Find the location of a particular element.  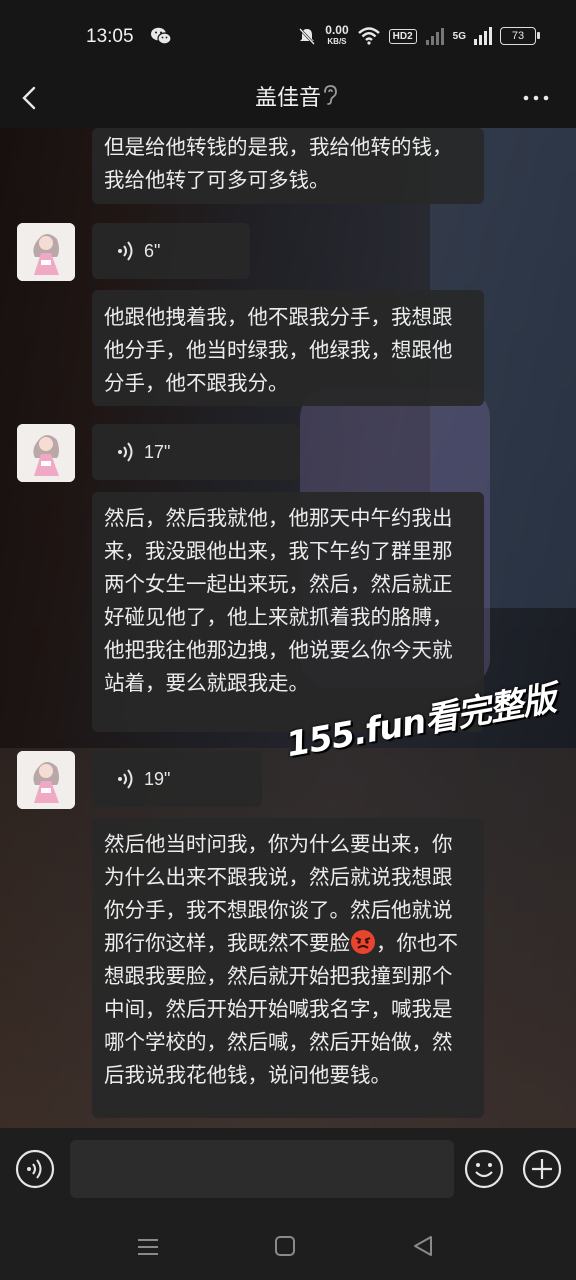

voice-toggle-icon is located at coordinates (35, 1169).